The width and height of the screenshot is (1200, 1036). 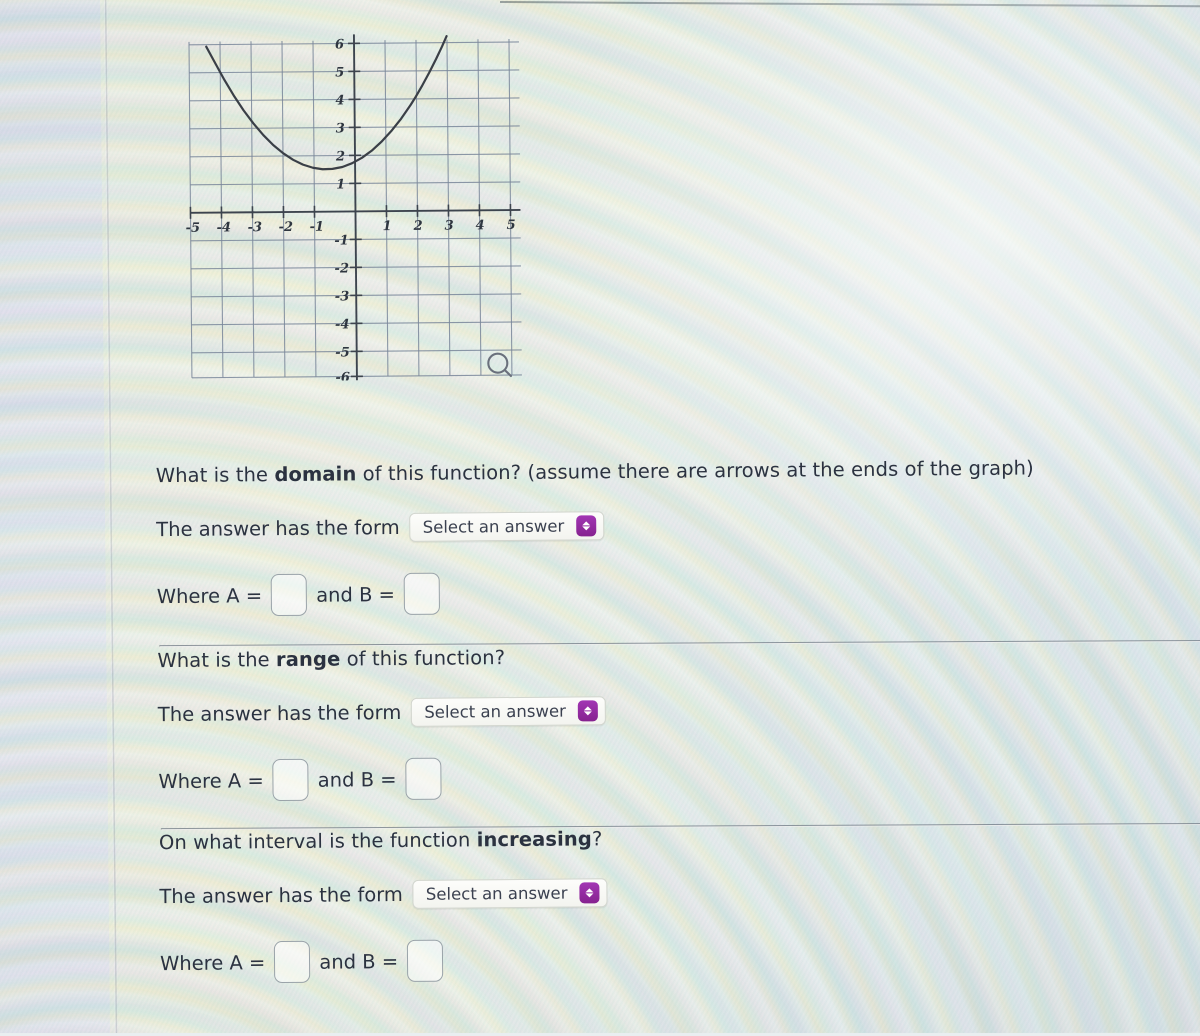 What do you see at coordinates (425, 961) in the screenshot?
I see `input-b-increasing` at bounding box center [425, 961].